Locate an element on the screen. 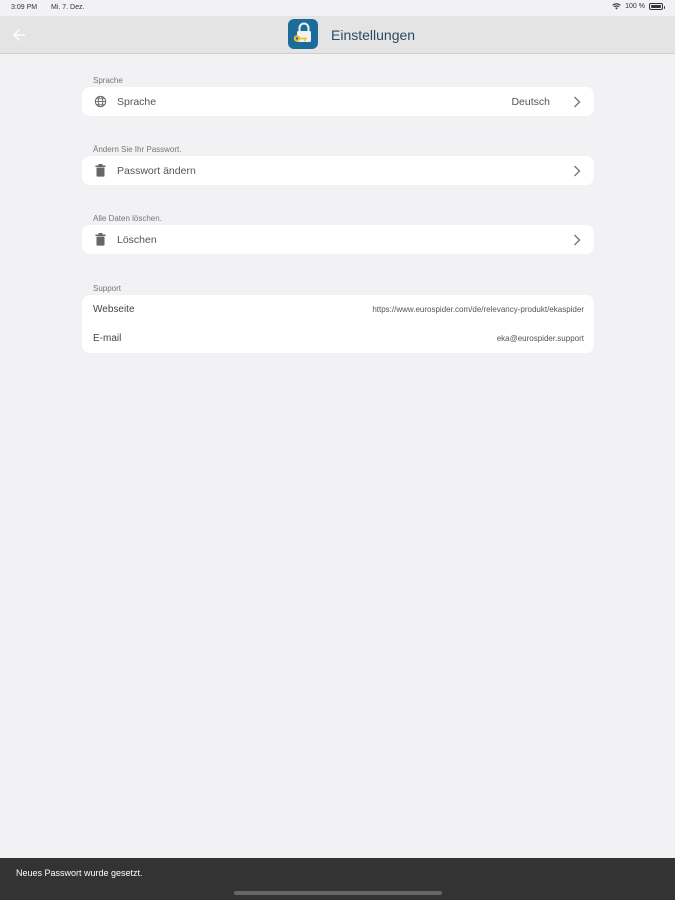 Image resolution: width=675 pixels, height=900 pixels. change-password-row: Passwort ändern is located at coordinates (338, 170).